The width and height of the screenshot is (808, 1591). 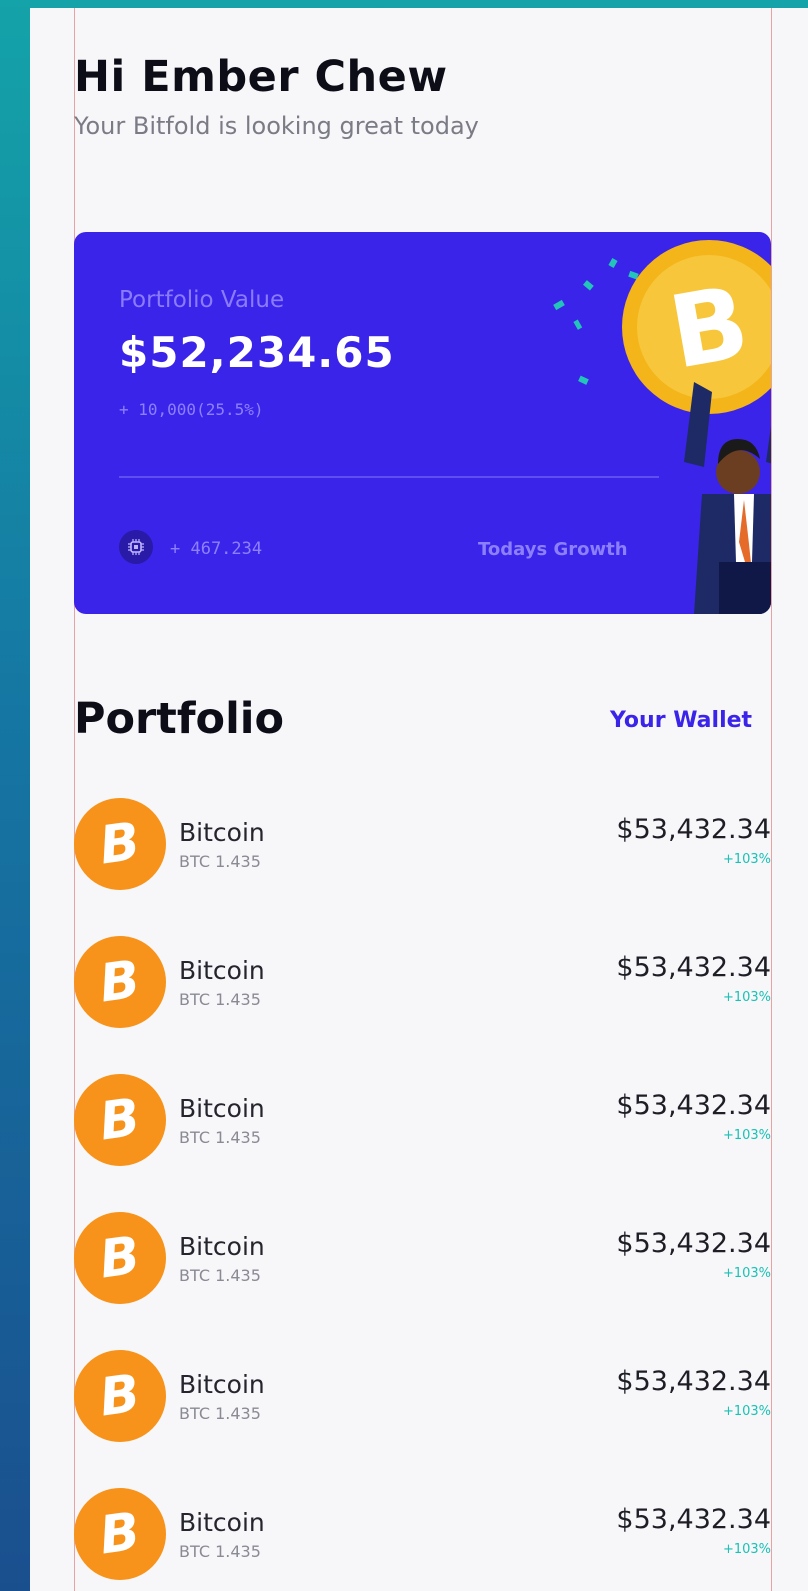 What do you see at coordinates (191, 409) in the screenshot?
I see `portfolio-value-change: + 10,000(25.5%)` at bounding box center [191, 409].